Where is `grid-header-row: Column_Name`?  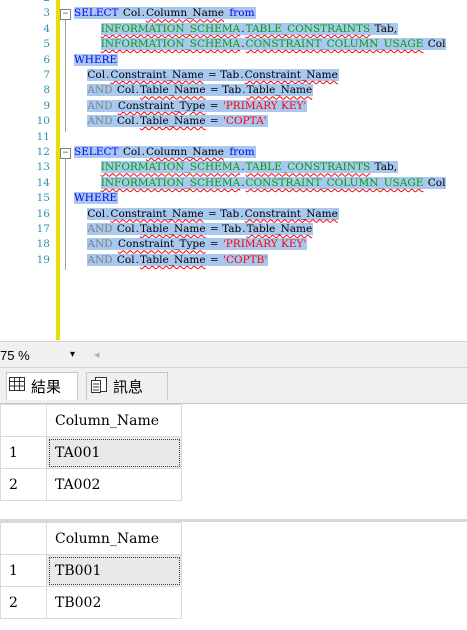
grid-header-row: Column_Name is located at coordinates (91, 420).